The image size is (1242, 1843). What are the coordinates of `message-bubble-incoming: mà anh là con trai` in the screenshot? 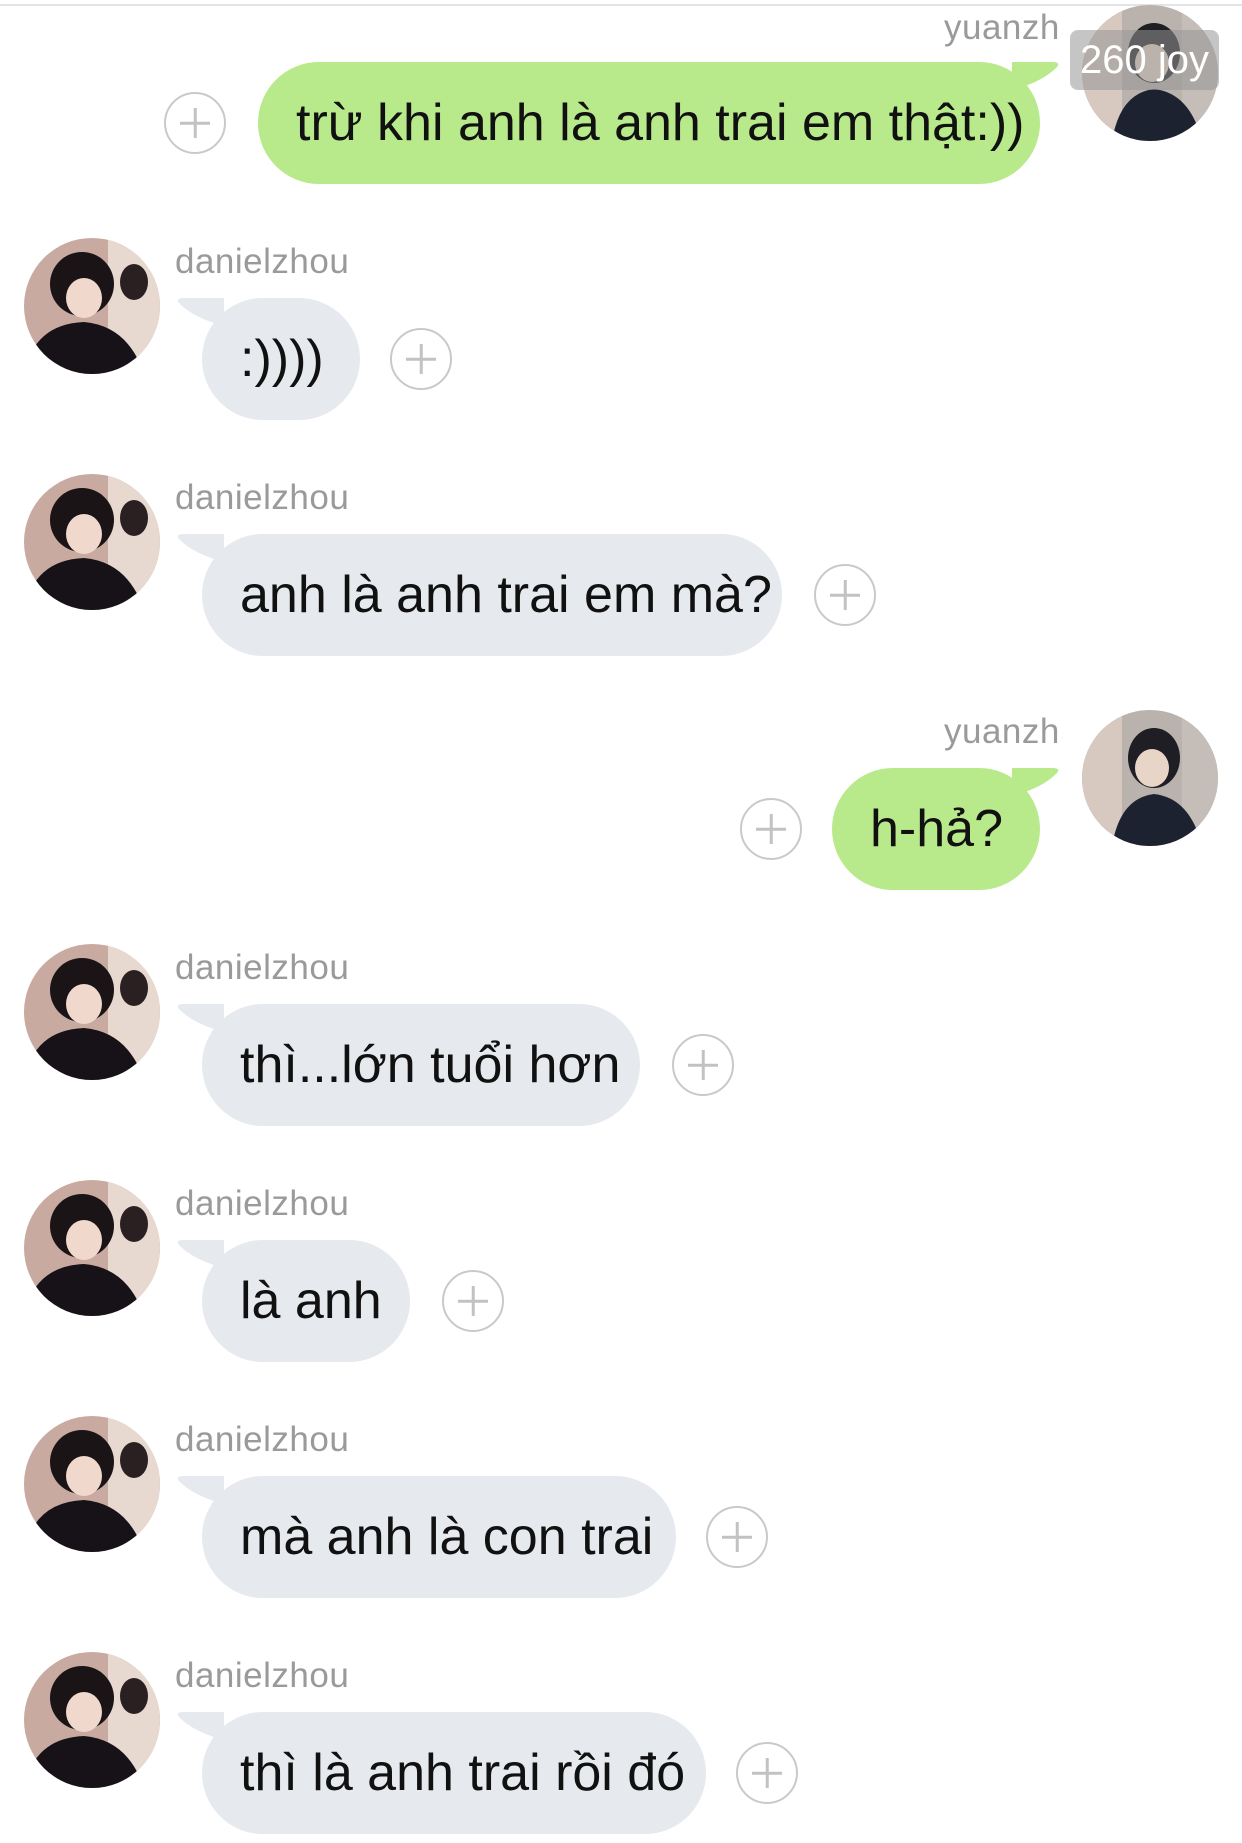 It's located at (439, 1537).